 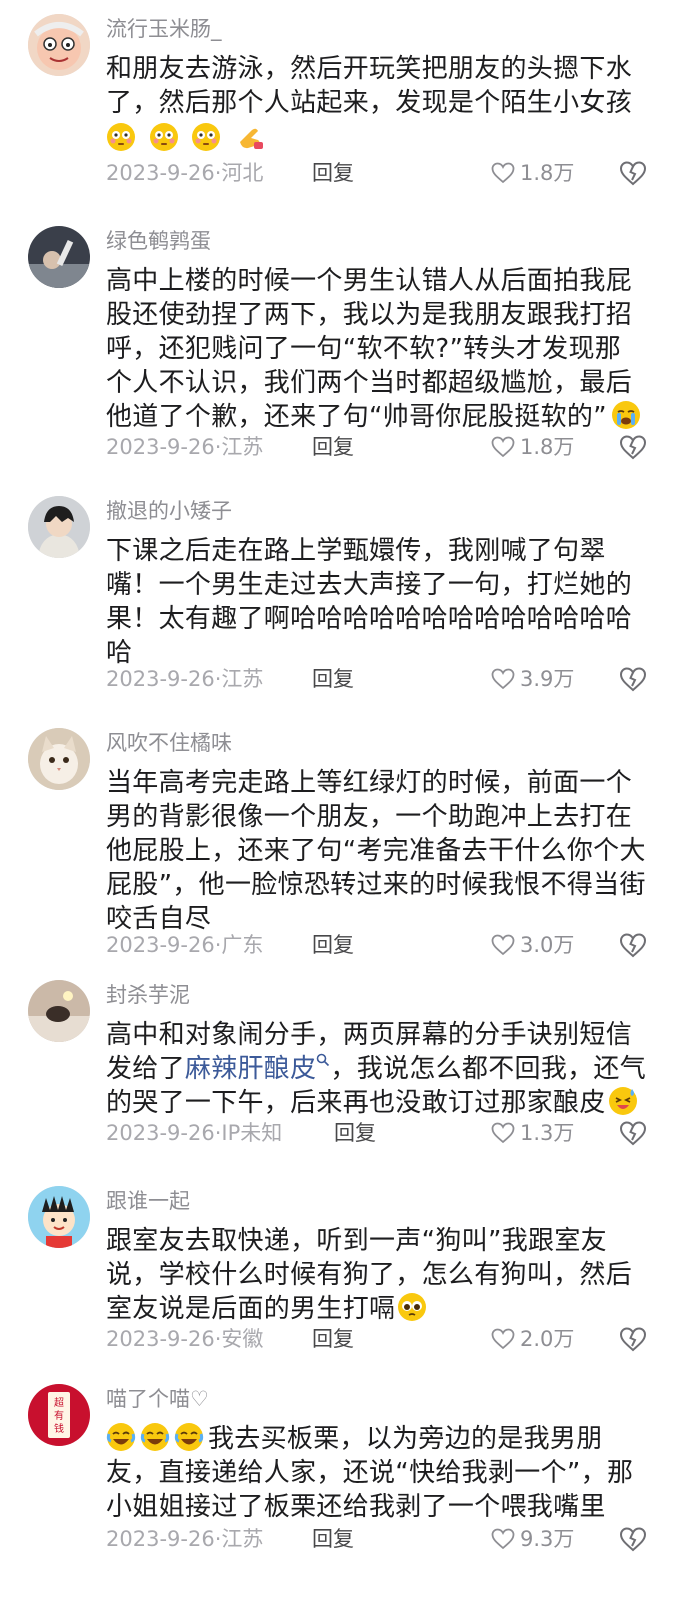 I want to click on like-count: 1.3万, so click(x=547, y=1133).